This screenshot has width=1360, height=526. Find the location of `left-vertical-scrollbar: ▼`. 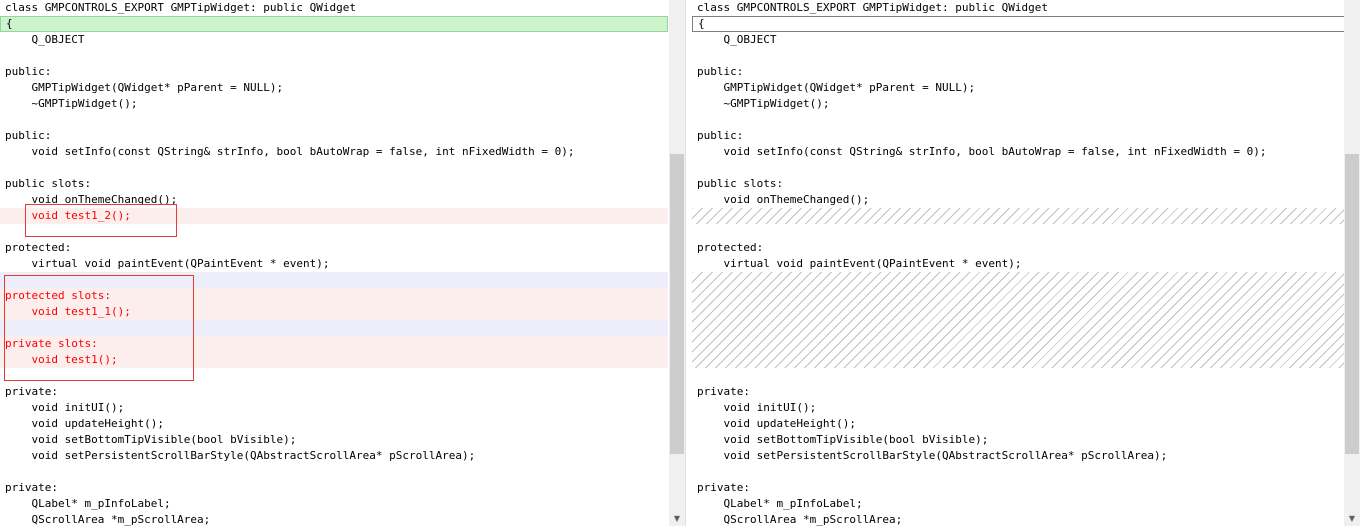

left-vertical-scrollbar: ▼ is located at coordinates (677, 263).